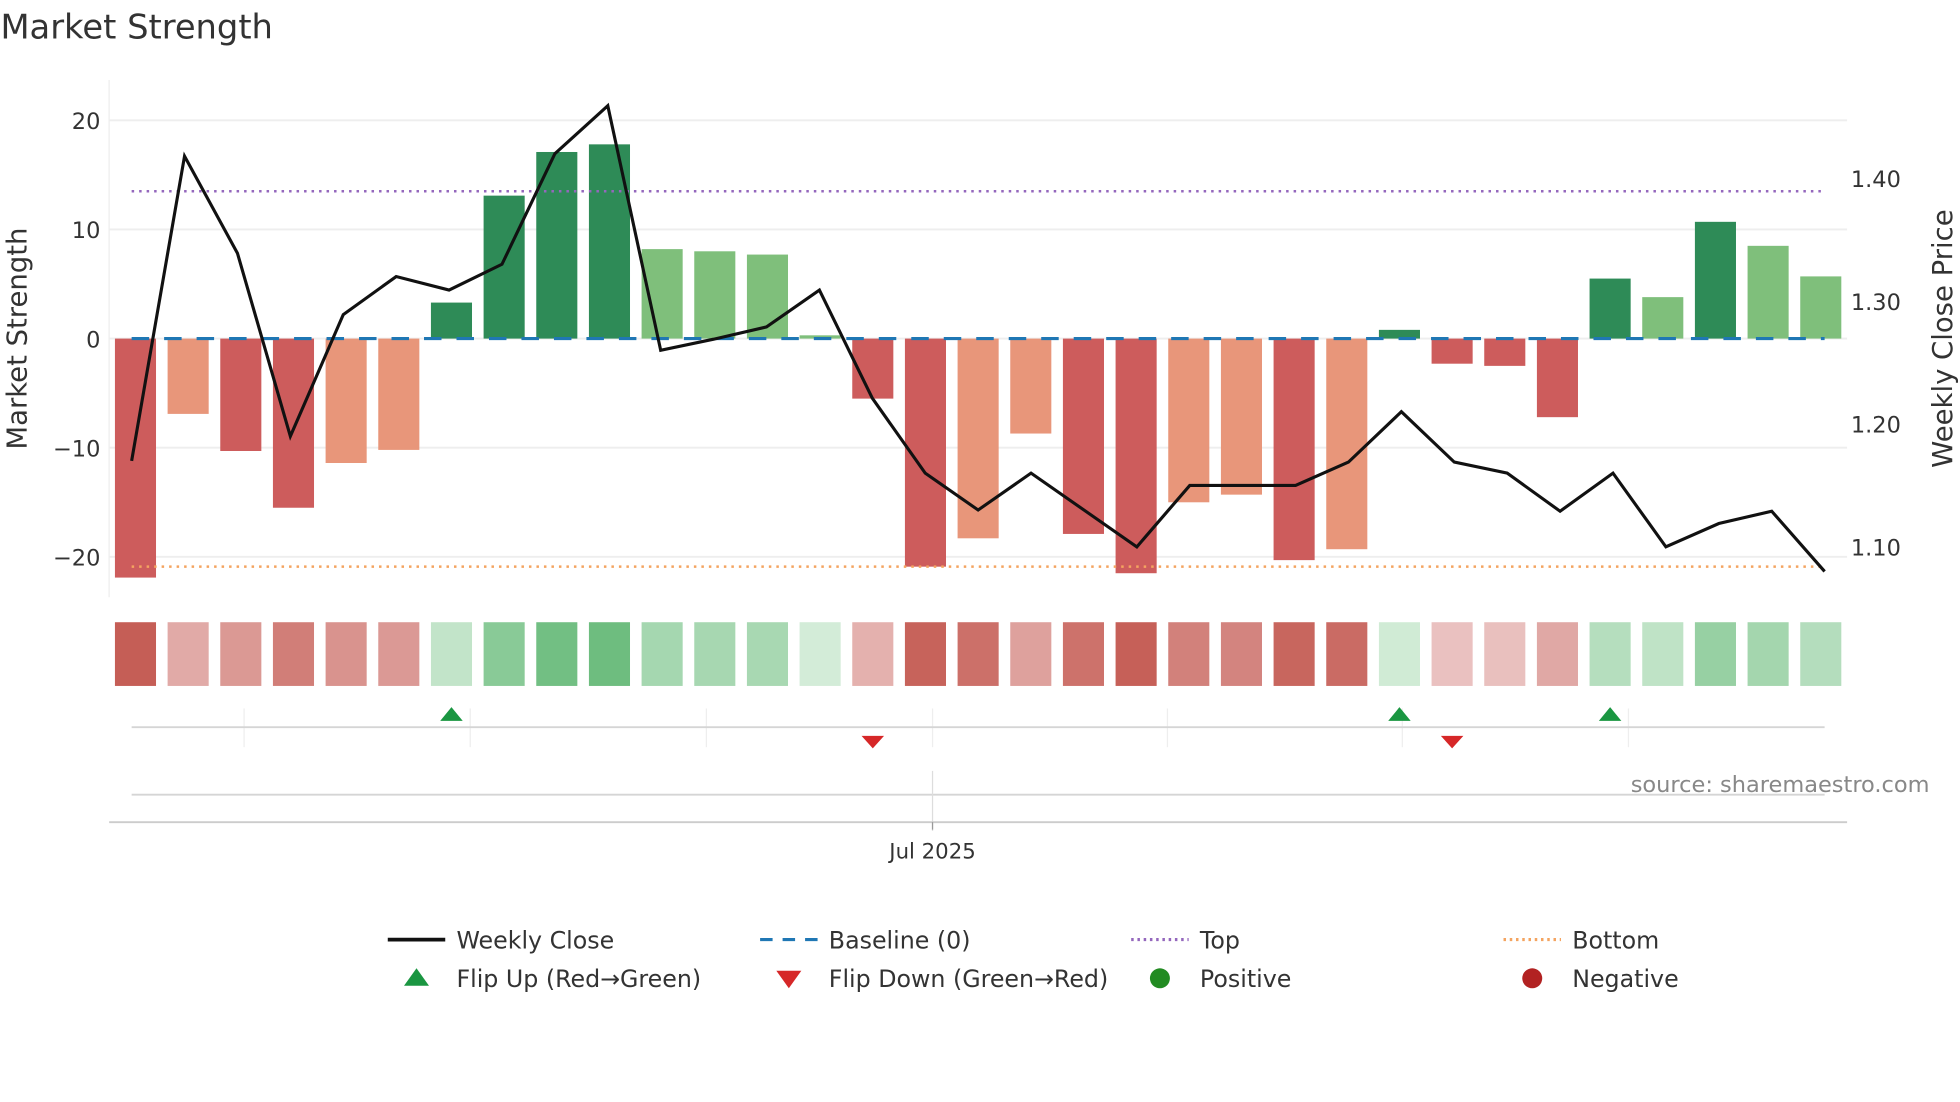 Image resolution: width=1960 pixels, height=1102 pixels. What do you see at coordinates (1615, 940) in the screenshot?
I see `legend-label: Bottom` at bounding box center [1615, 940].